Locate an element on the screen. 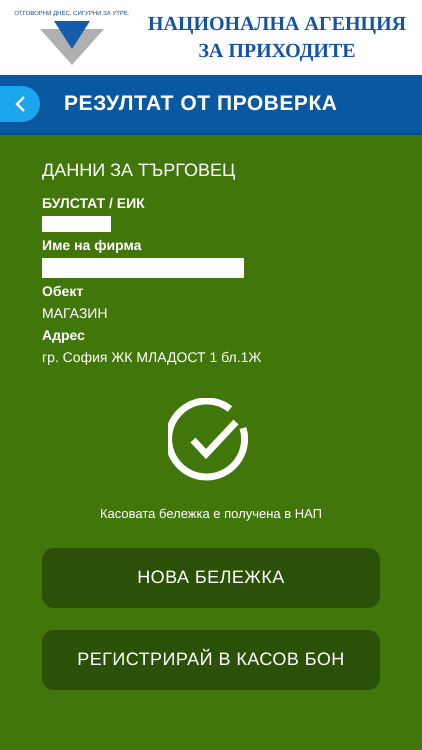  action-button: РЕГИСТРИРАЙ В КАСОВ БОН is located at coordinates (211, 660).